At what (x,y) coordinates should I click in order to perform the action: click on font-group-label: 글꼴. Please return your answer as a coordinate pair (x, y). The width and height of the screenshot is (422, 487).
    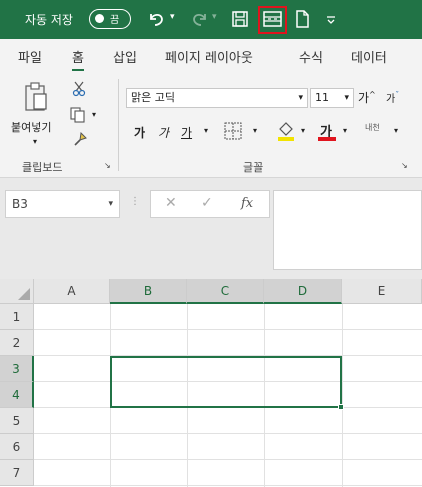
    Looking at the image, I should click on (253, 167).